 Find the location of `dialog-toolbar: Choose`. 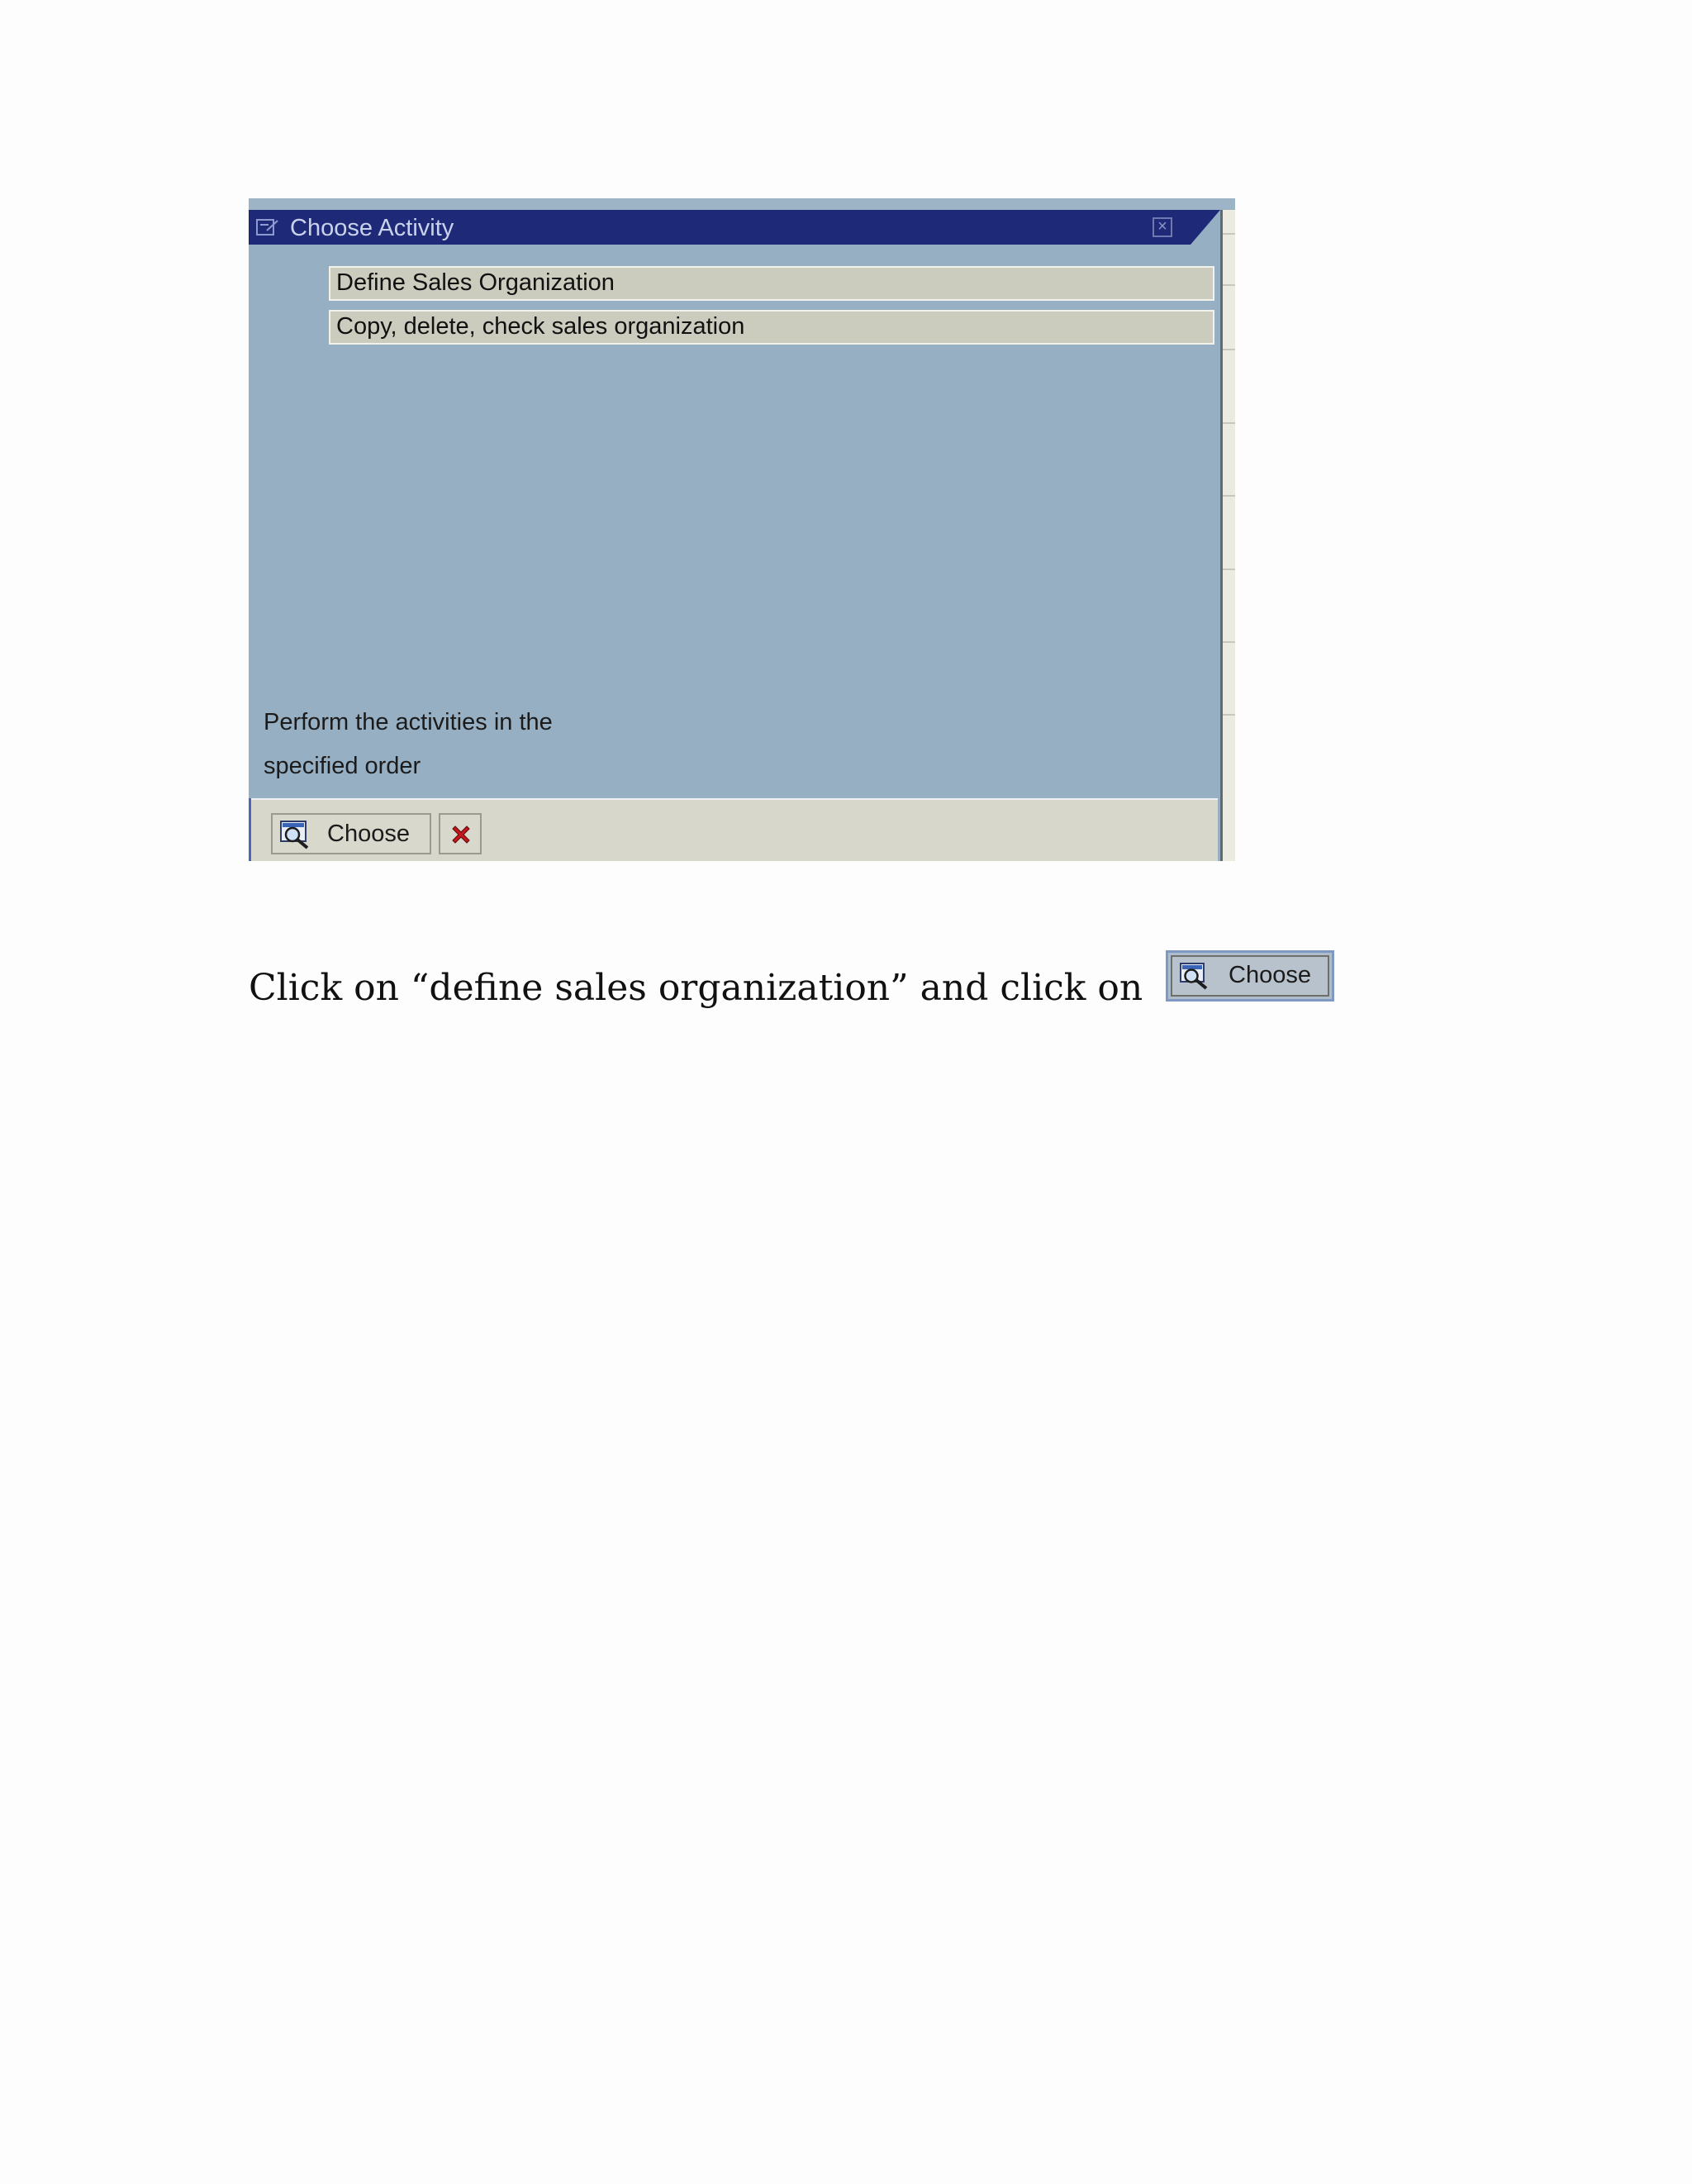

dialog-toolbar: Choose is located at coordinates (734, 829).